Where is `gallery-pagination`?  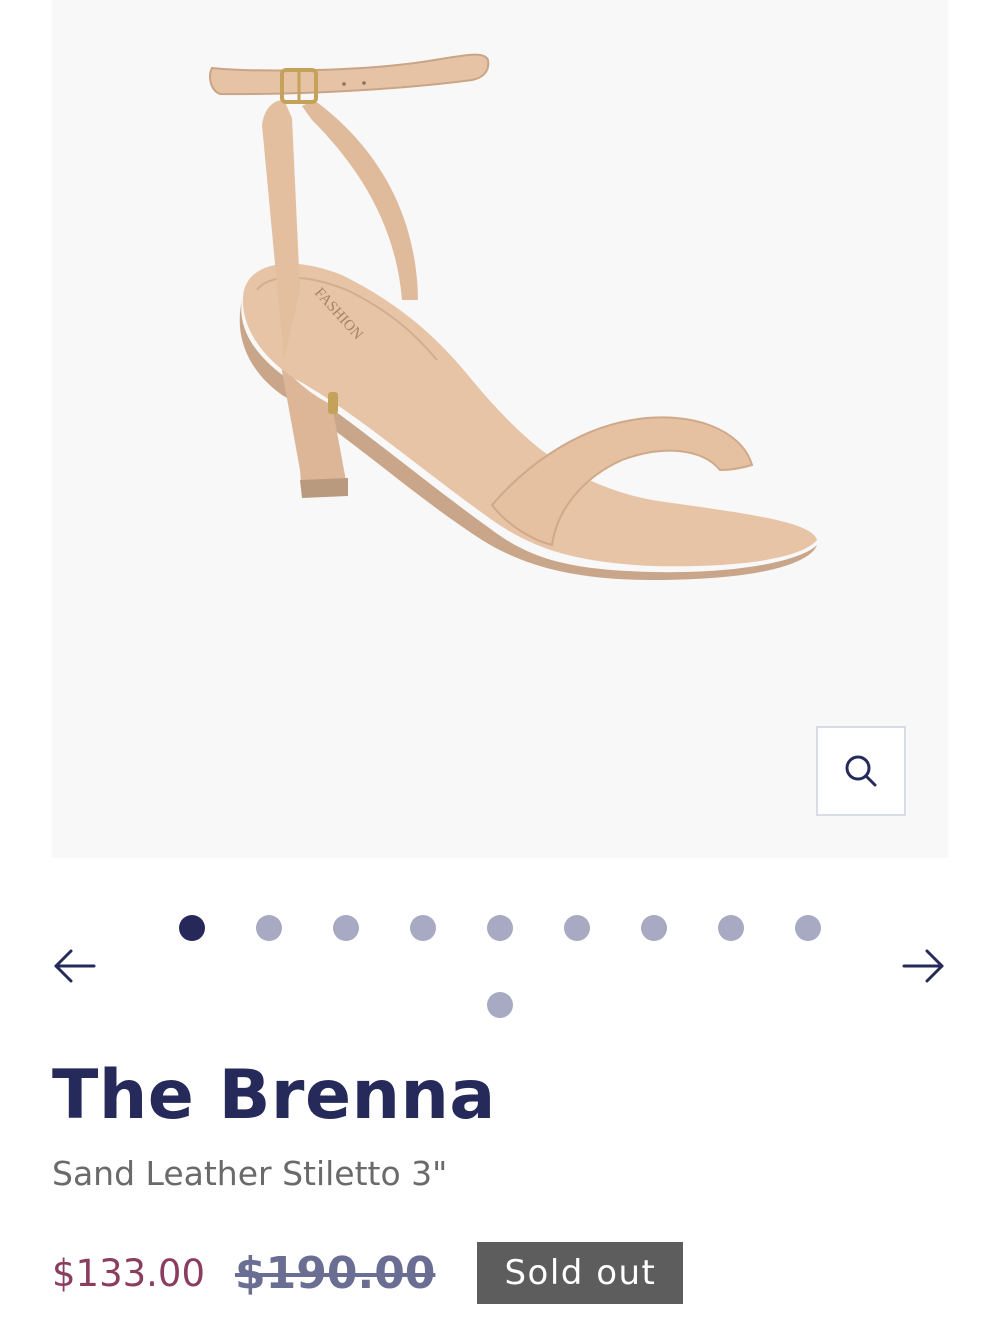 gallery-pagination is located at coordinates (500, 965).